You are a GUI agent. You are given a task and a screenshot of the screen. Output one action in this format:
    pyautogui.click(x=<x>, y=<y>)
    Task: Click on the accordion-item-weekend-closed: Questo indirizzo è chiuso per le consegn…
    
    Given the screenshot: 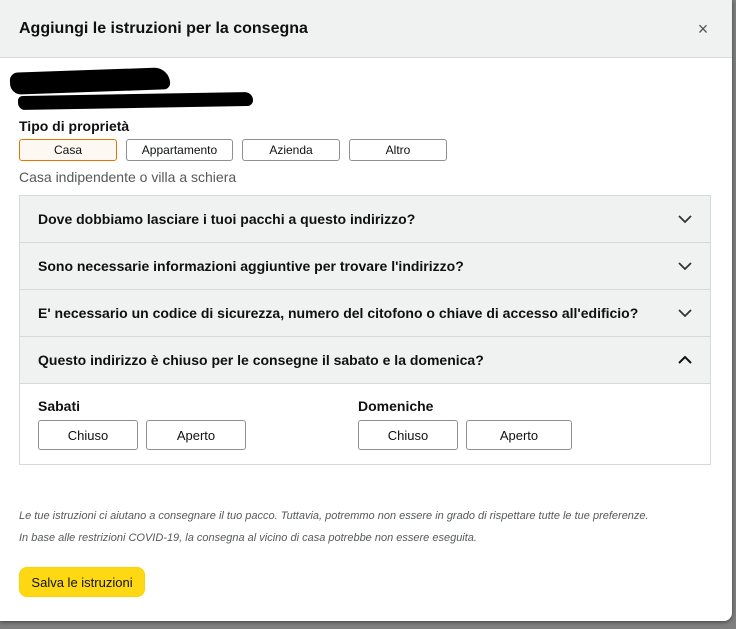 What is the action you would take?
    pyautogui.click(x=365, y=360)
    